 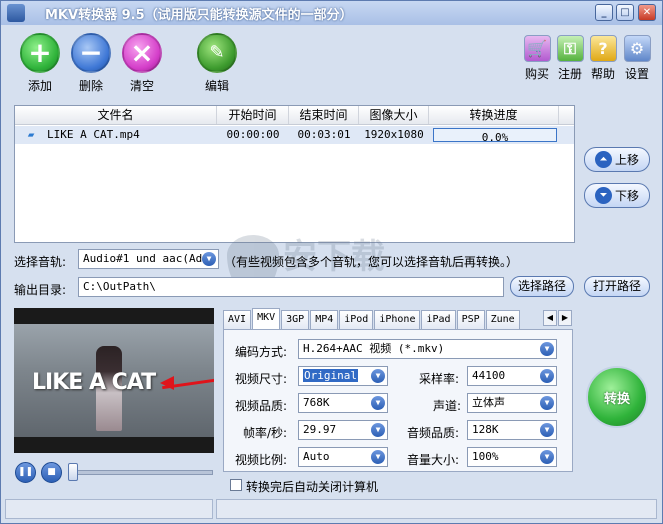 I want to click on edit-icon: ✎, so click(x=217, y=53).